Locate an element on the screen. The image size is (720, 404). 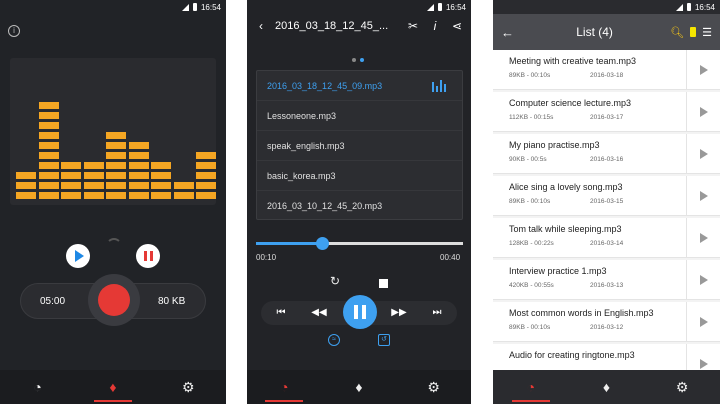
recording-date: 2016-03-16 is located at coordinates (607, 159).